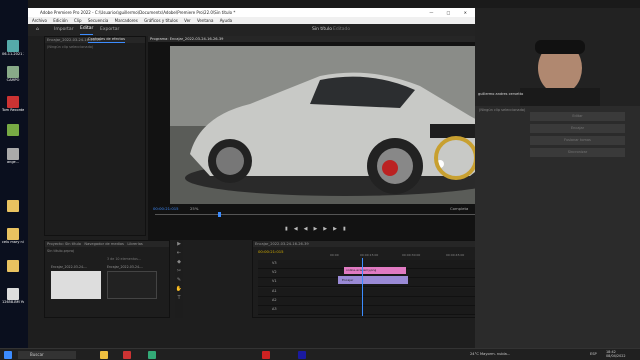  What do you see at coordinates (13, 52) in the screenshot?
I see `desktop-icon-1: 06-11-2021 ZZADE` at bounding box center [13, 52].